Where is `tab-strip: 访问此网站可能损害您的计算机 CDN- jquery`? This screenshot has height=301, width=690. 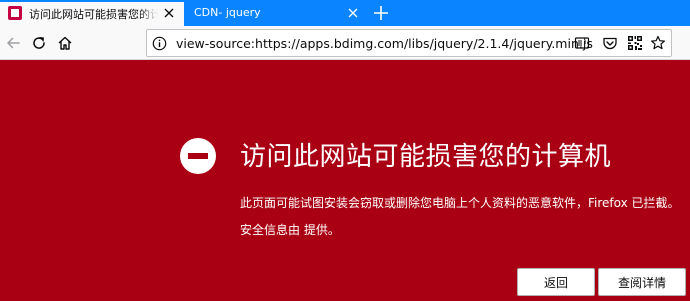 tab-strip: 访问此网站可能损害您的计算机 CDN- jquery is located at coordinates (345, 13).